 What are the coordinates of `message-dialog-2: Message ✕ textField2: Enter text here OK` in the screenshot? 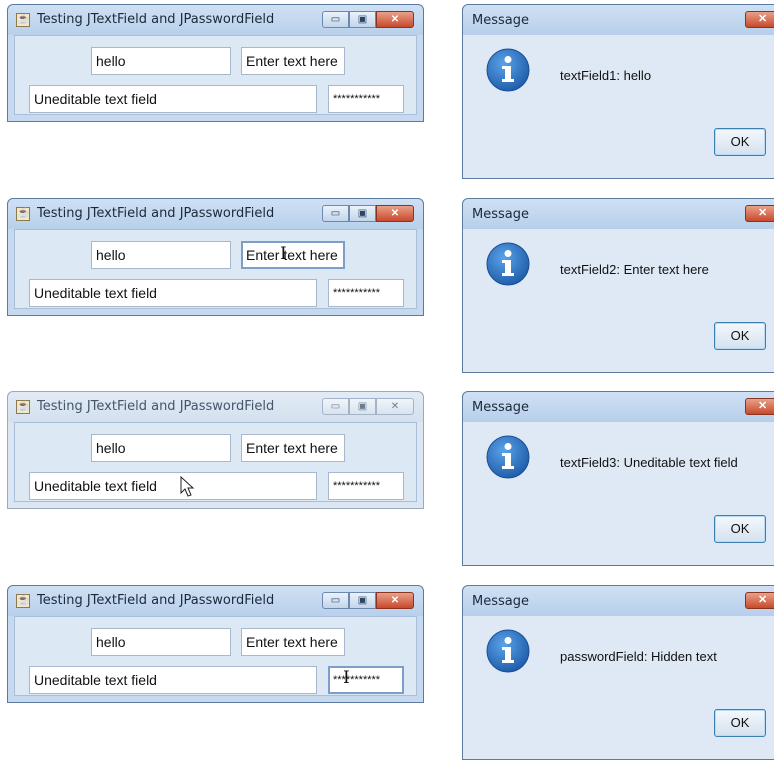 It's located at (618, 285).